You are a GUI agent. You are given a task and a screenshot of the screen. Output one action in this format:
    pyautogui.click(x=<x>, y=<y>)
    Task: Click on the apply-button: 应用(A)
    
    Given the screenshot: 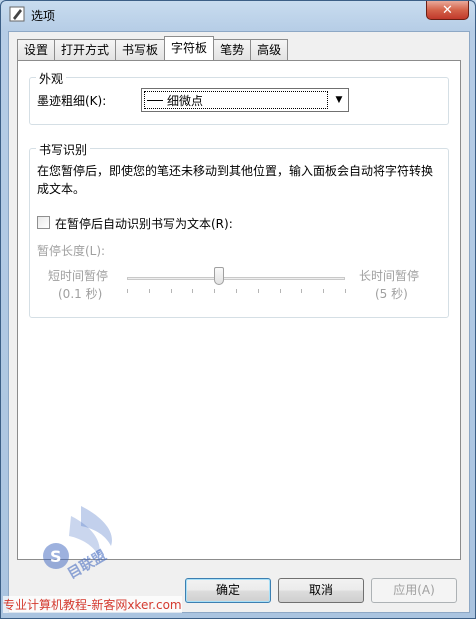 What is the action you would take?
    pyautogui.click(x=414, y=590)
    